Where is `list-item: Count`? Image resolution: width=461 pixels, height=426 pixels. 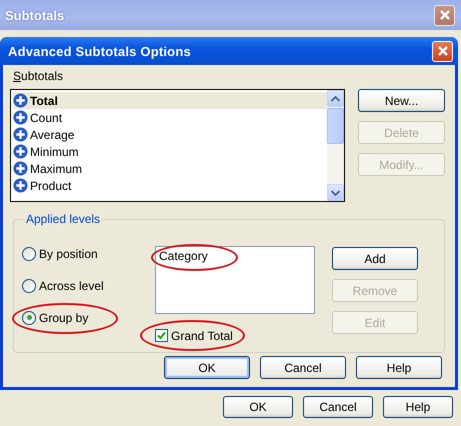 list-item: Count is located at coordinates (170, 117).